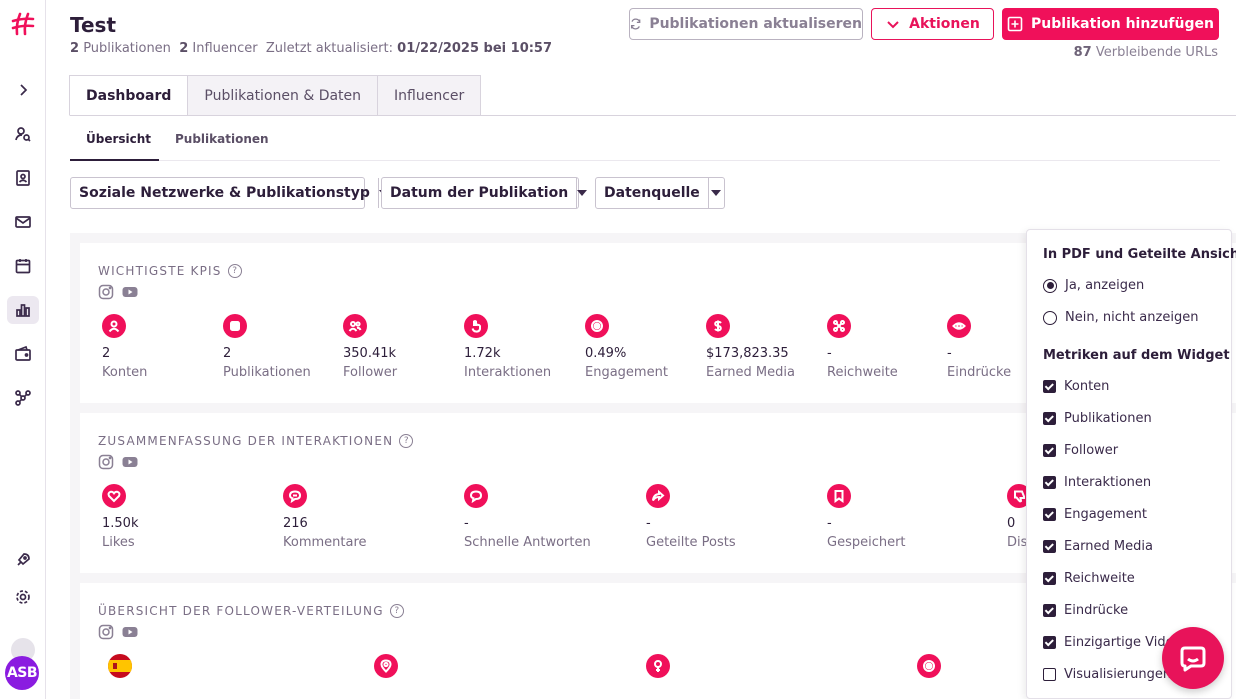 The width and height of the screenshot is (1236, 699). Describe the element at coordinates (23, 134) in the screenshot. I see `user-search-icon` at that location.